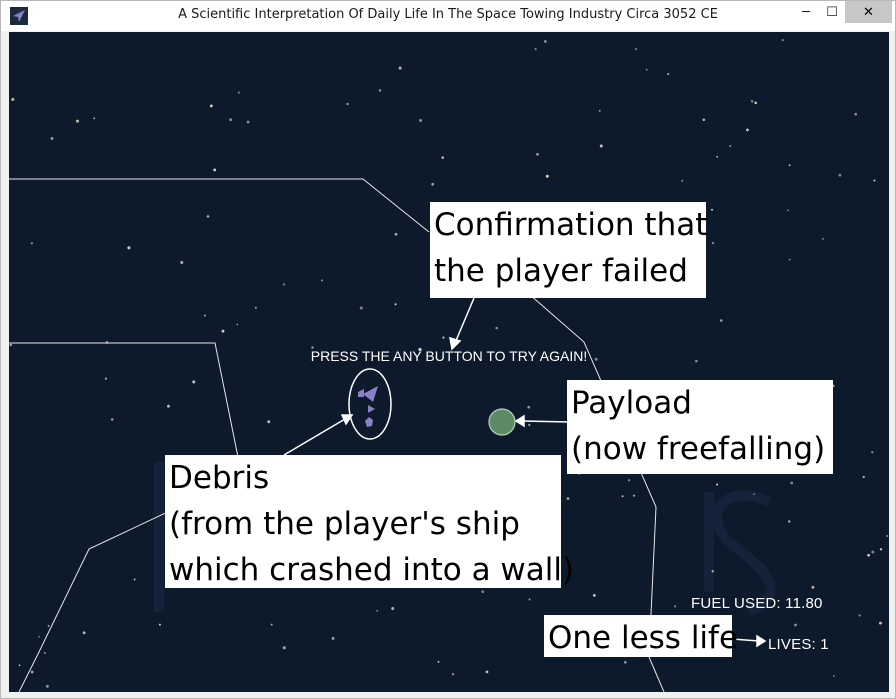  I want to click on callout-one-less-life: One less life, so click(641, 636).